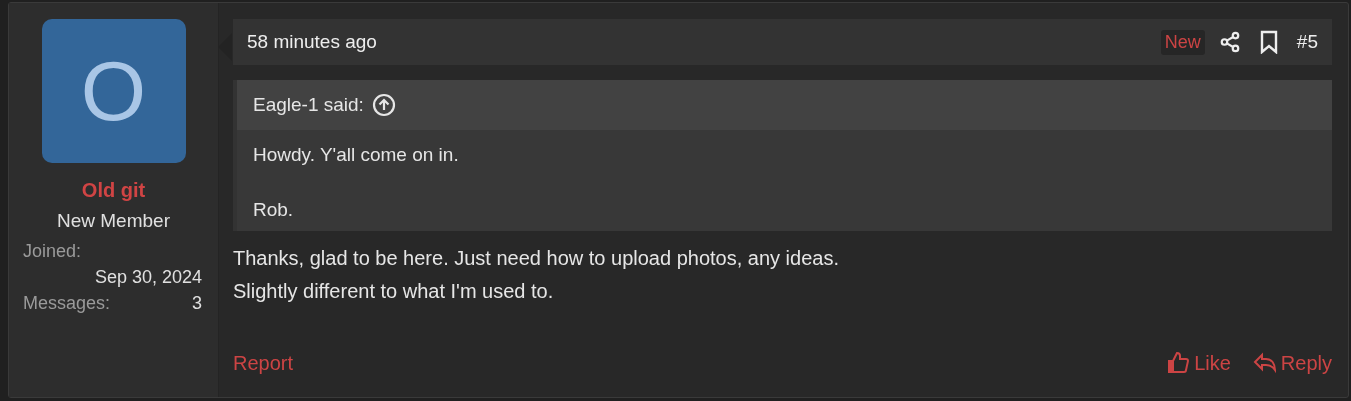 This screenshot has width=1351, height=401. What do you see at coordinates (53, 251) in the screenshot?
I see `stat-label: Joined:` at bounding box center [53, 251].